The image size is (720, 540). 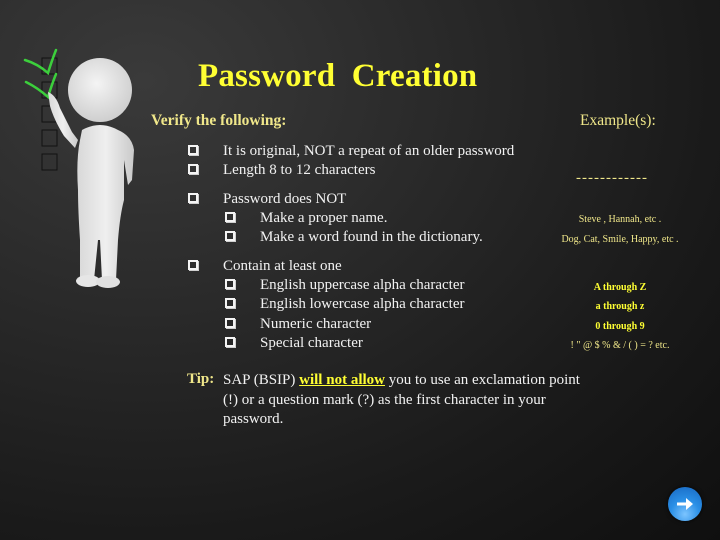 I want to click on example-numeric: 0 through 9, so click(x=620, y=326).